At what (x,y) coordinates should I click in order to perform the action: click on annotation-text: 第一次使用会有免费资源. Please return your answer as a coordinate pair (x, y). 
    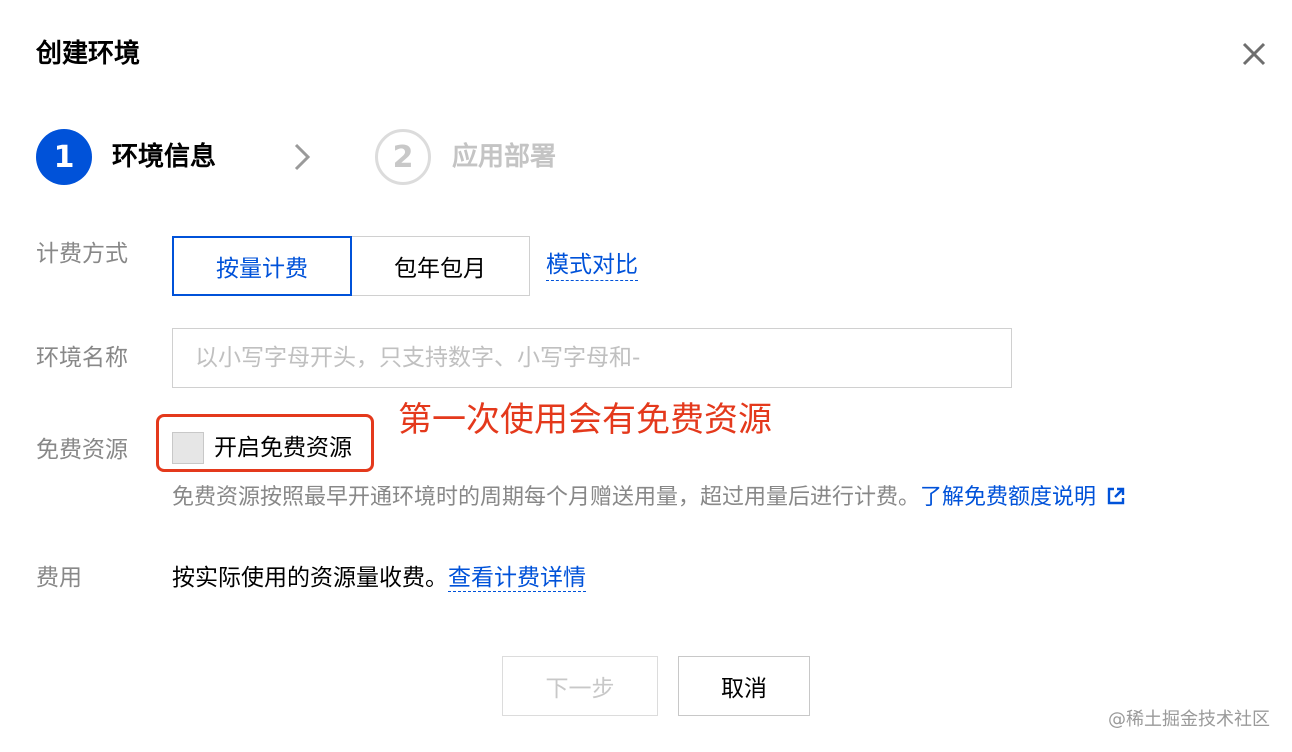
    Looking at the image, I should click on (585, 420).